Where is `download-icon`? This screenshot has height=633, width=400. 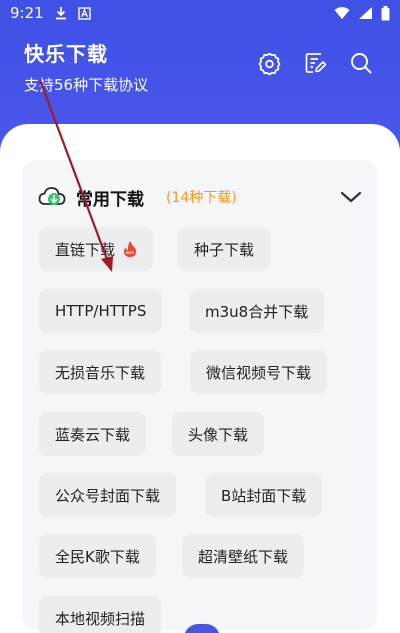 download-icon is located at coordinates (61, 13).